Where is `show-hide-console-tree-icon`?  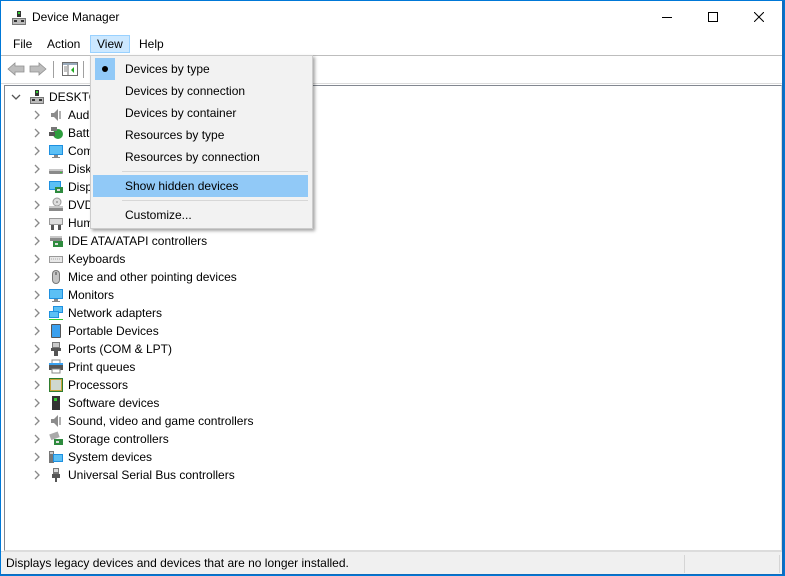 show-hide-console-tree-icon is located at coordinates (70, 69).